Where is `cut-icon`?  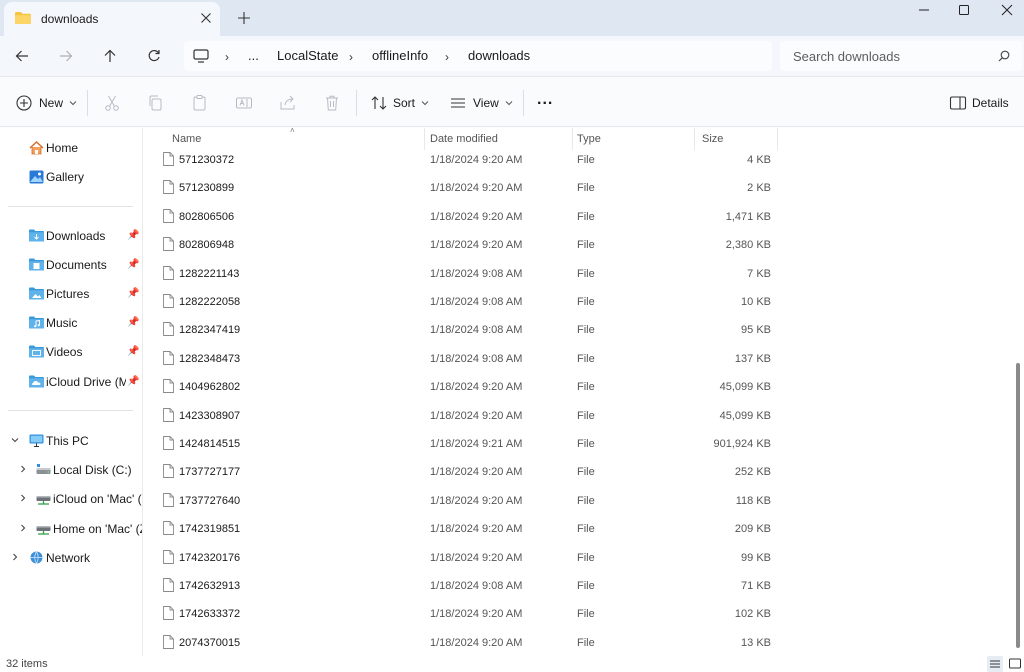
cut-icon is located at coordinates (112, 103).